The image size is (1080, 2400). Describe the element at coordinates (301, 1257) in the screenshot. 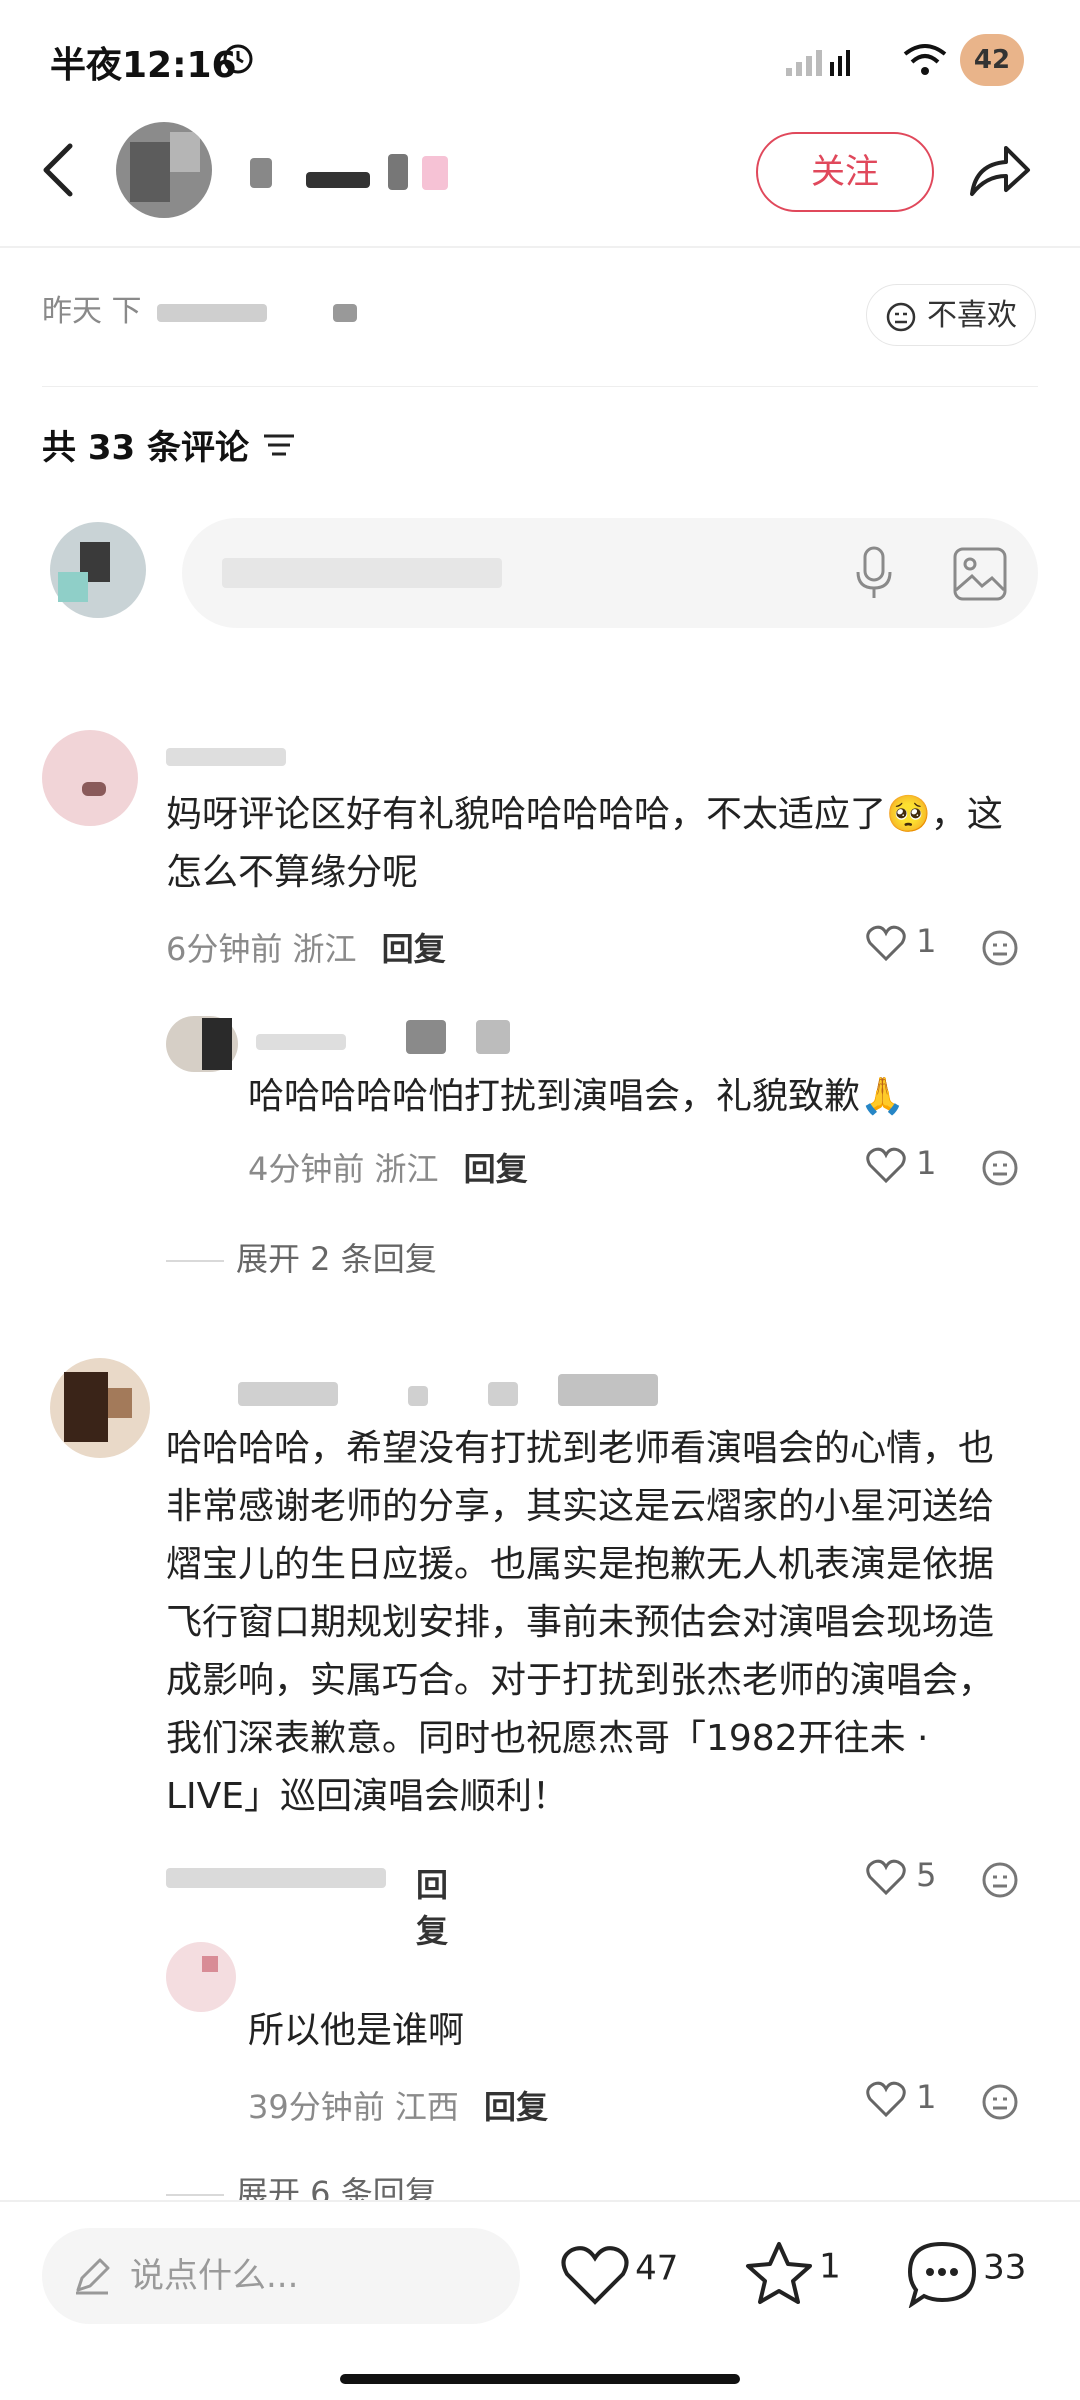

I see `expand-replies: 展开 2 条回复` at that location.